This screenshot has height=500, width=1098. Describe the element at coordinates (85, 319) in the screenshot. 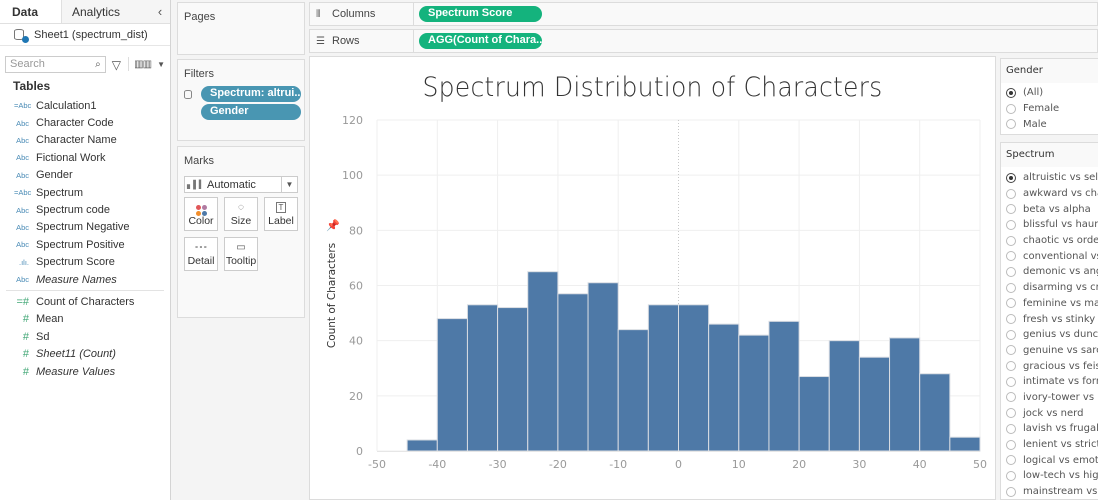

I see `field-item: # Mean` at that location.